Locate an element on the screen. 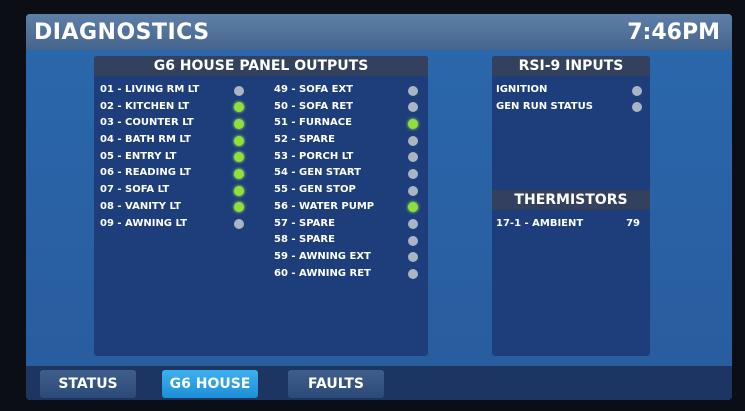  indicator-row: 02 - KITCHEN LT is located at coordinates (175, 107).